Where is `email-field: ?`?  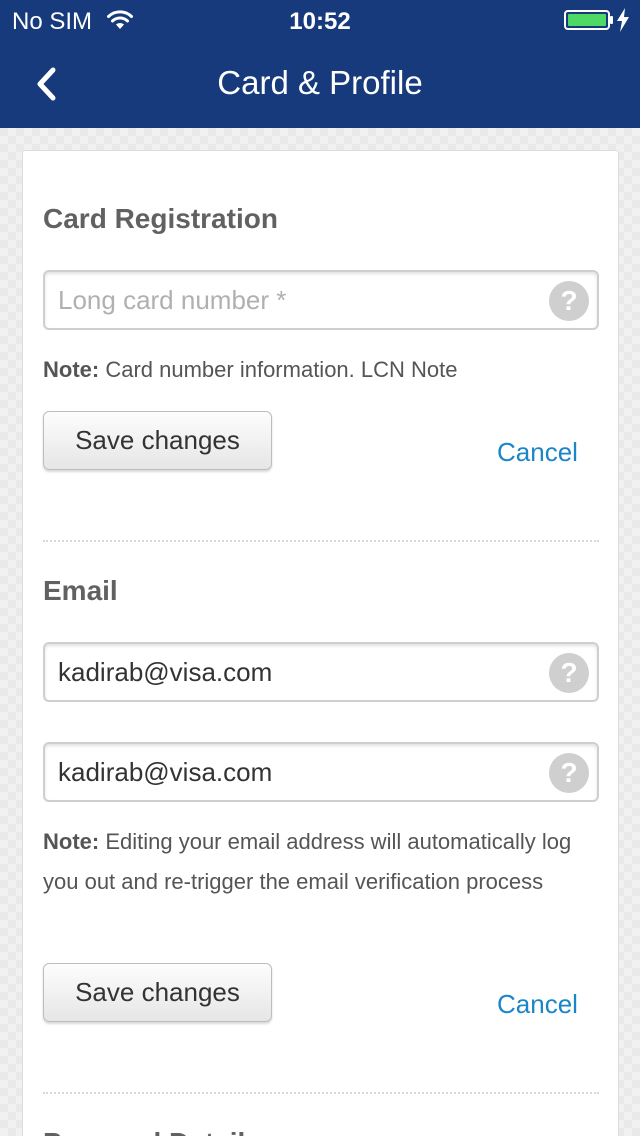
email-field: ? is located at coordinates (321, 672).